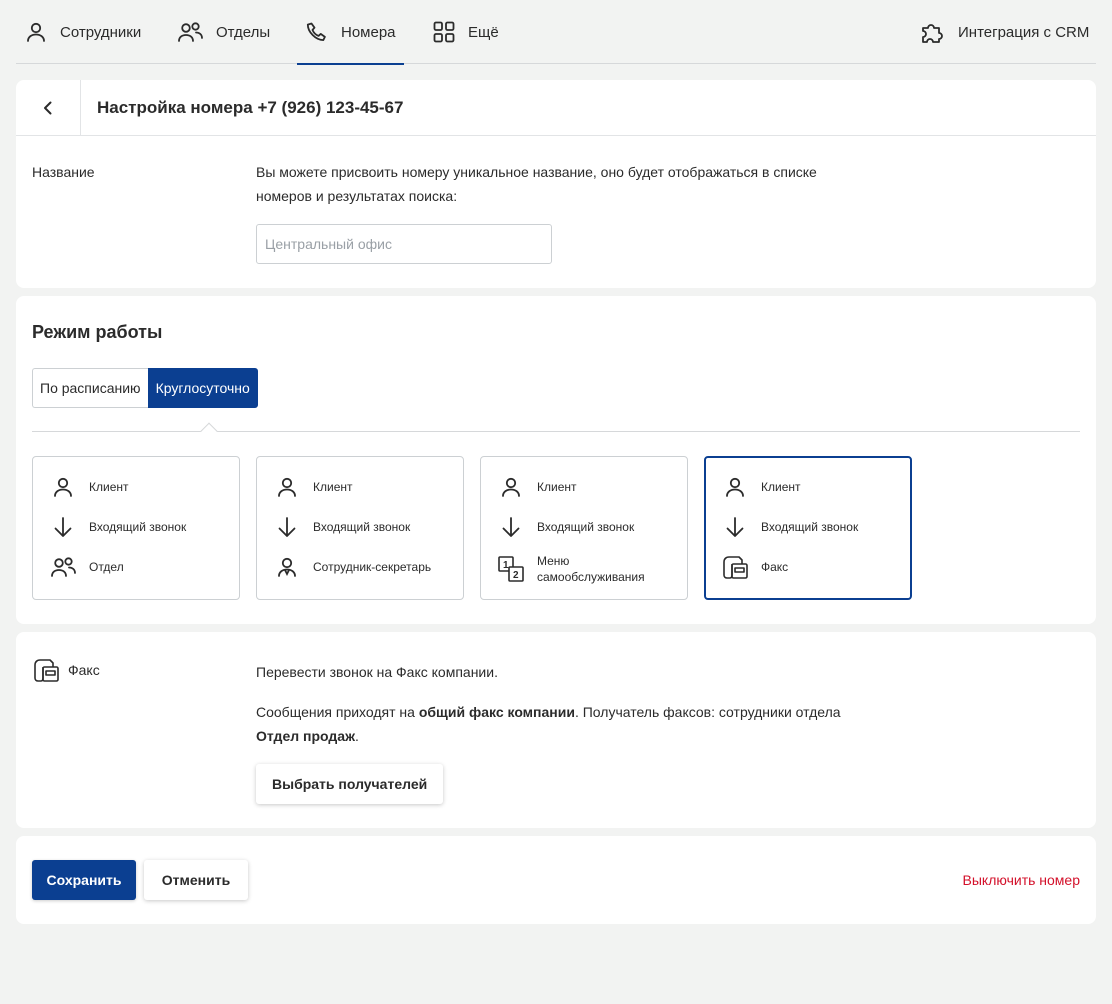 The height and width of the screenshot is (1004, 1112). I want to click on nav-employees: Сотрудники, so click(82, 32).